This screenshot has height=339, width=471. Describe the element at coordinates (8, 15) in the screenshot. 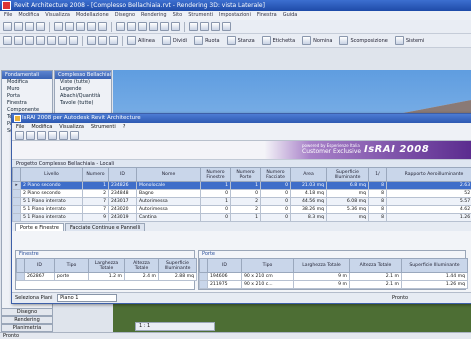

I see `menu-file: File` at that location.